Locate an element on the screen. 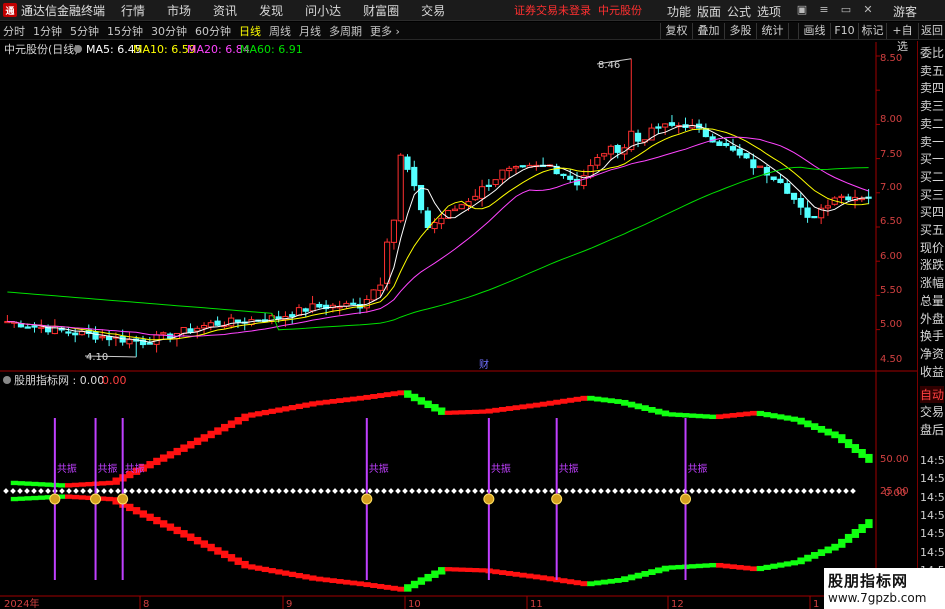  menu-item-discover: 发现 is located at coordinates (271, 10).